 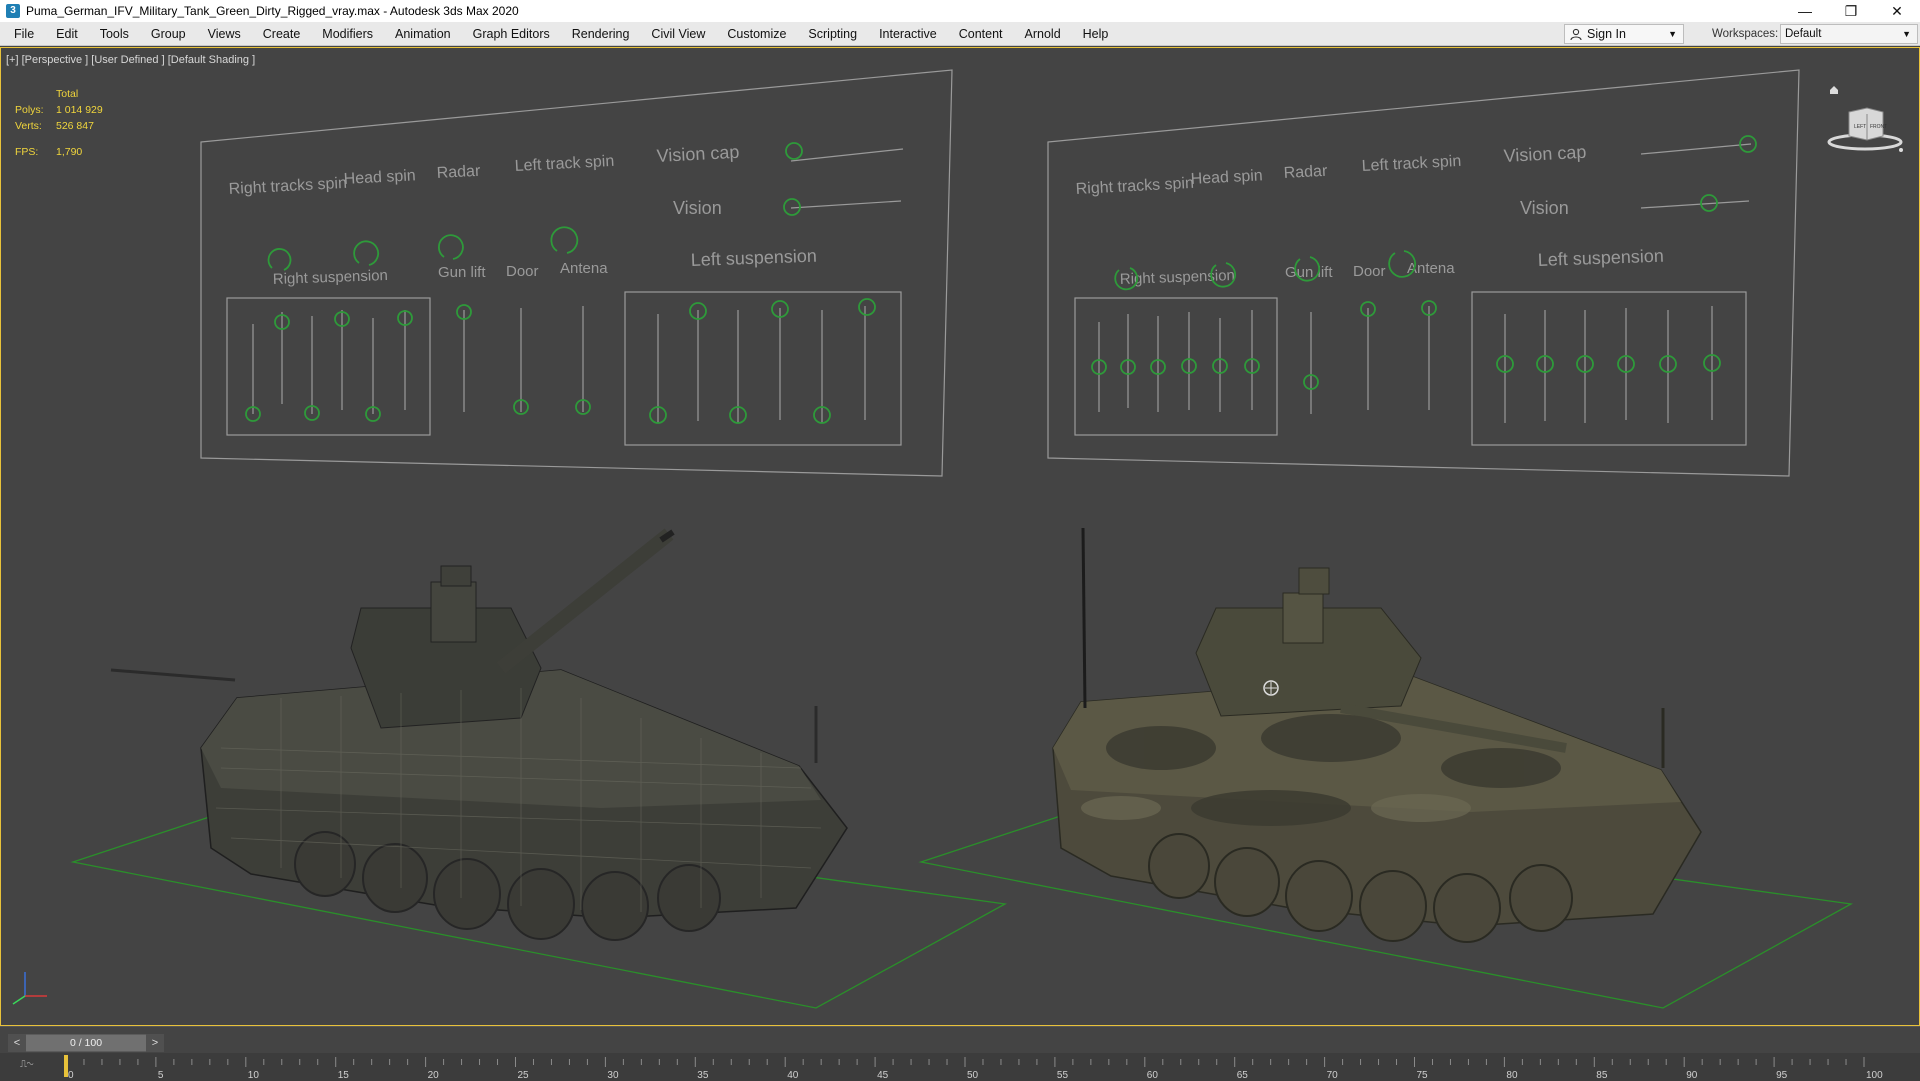 I want to click on menu-edit: Edit, so click(x=67, y=34).